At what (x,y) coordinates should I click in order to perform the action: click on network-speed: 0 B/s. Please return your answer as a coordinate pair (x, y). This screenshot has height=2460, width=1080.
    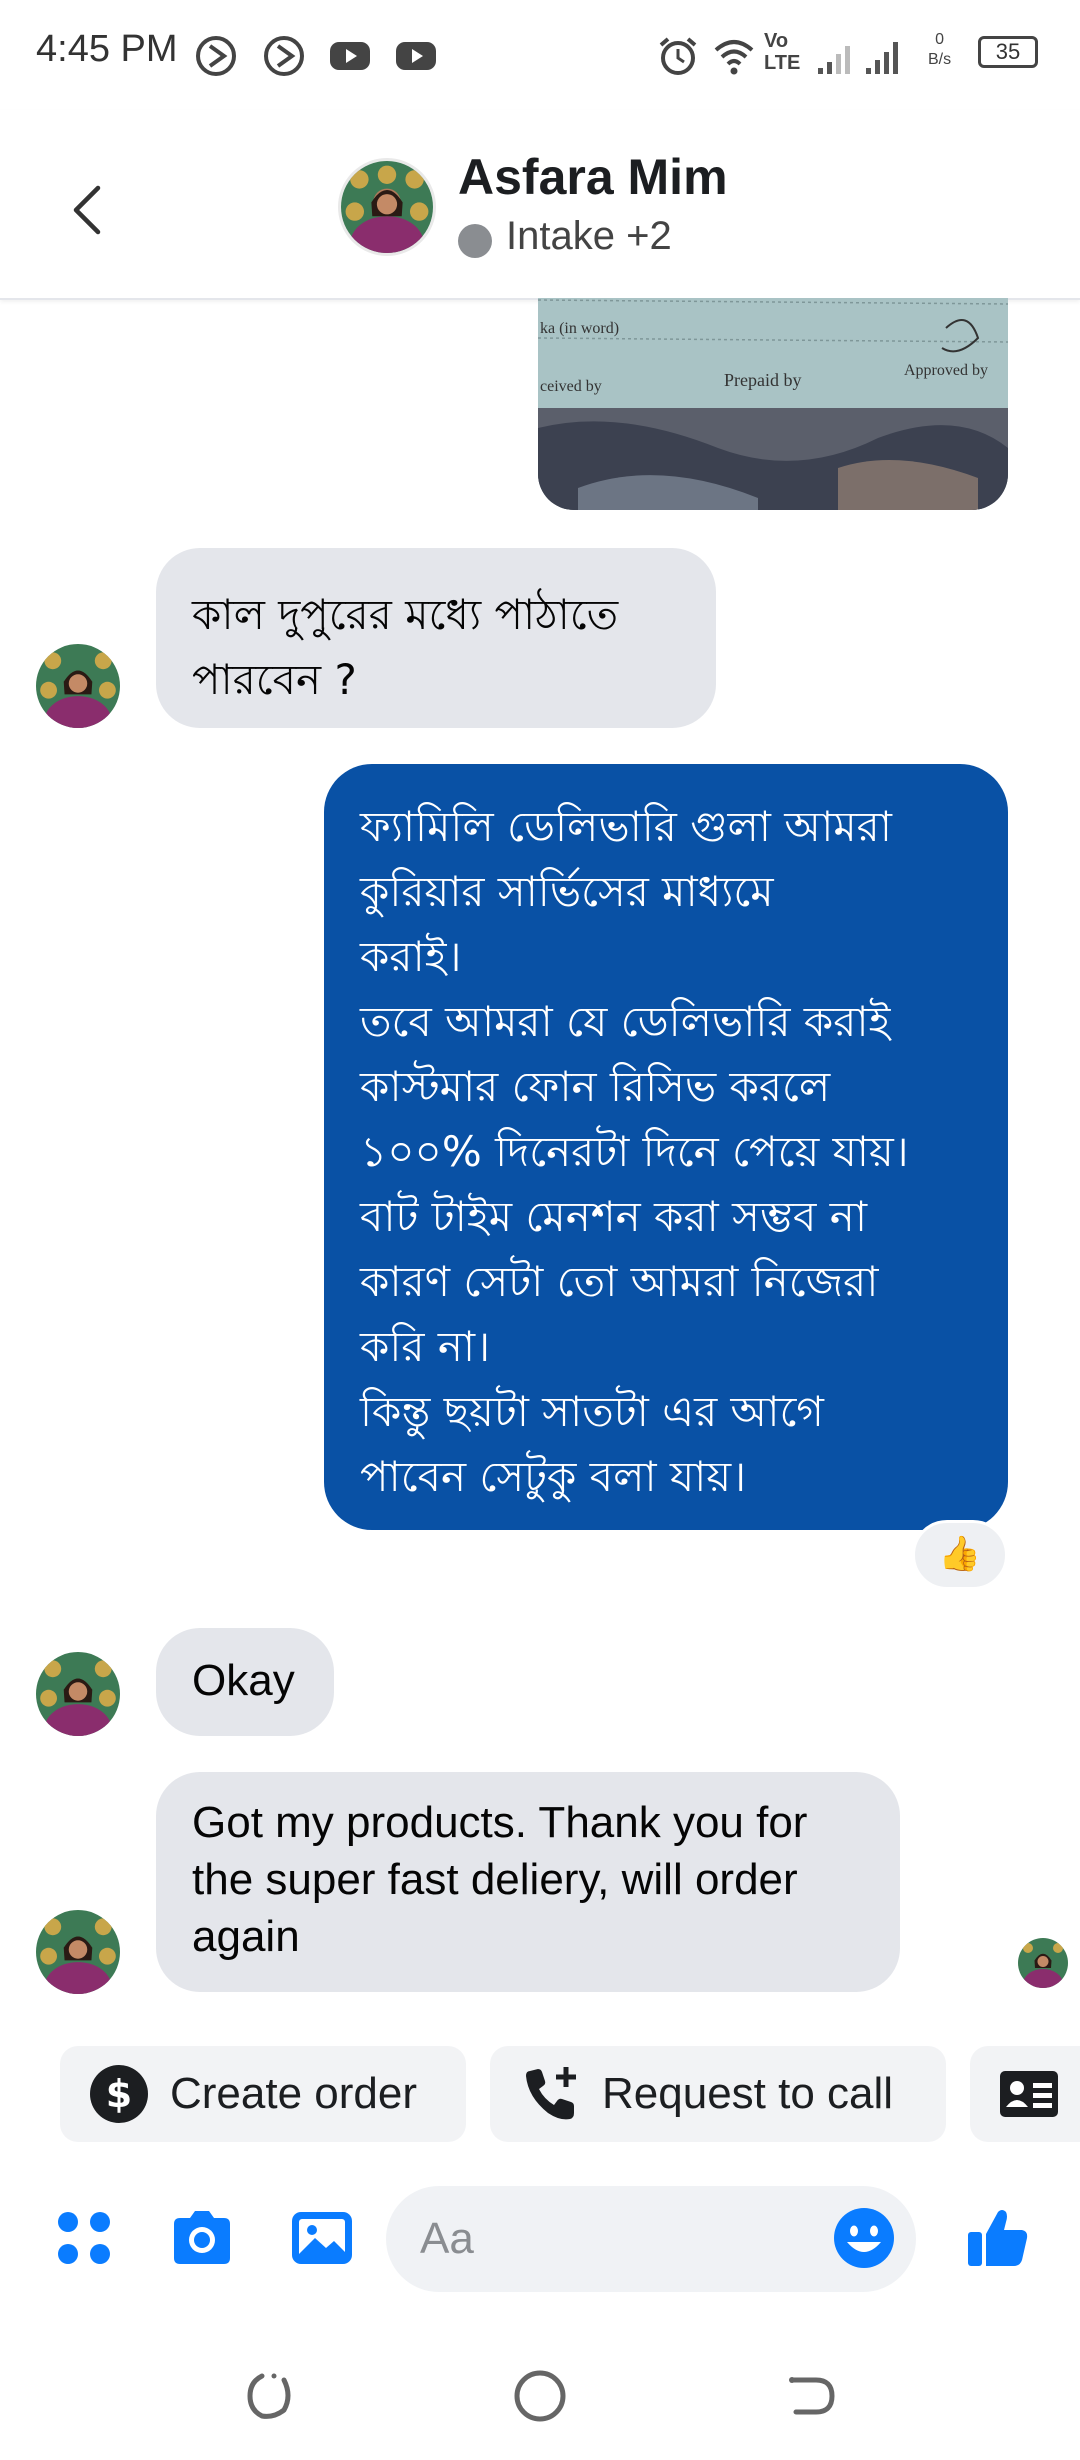
    Looking at the image, I should click on (940, 49).